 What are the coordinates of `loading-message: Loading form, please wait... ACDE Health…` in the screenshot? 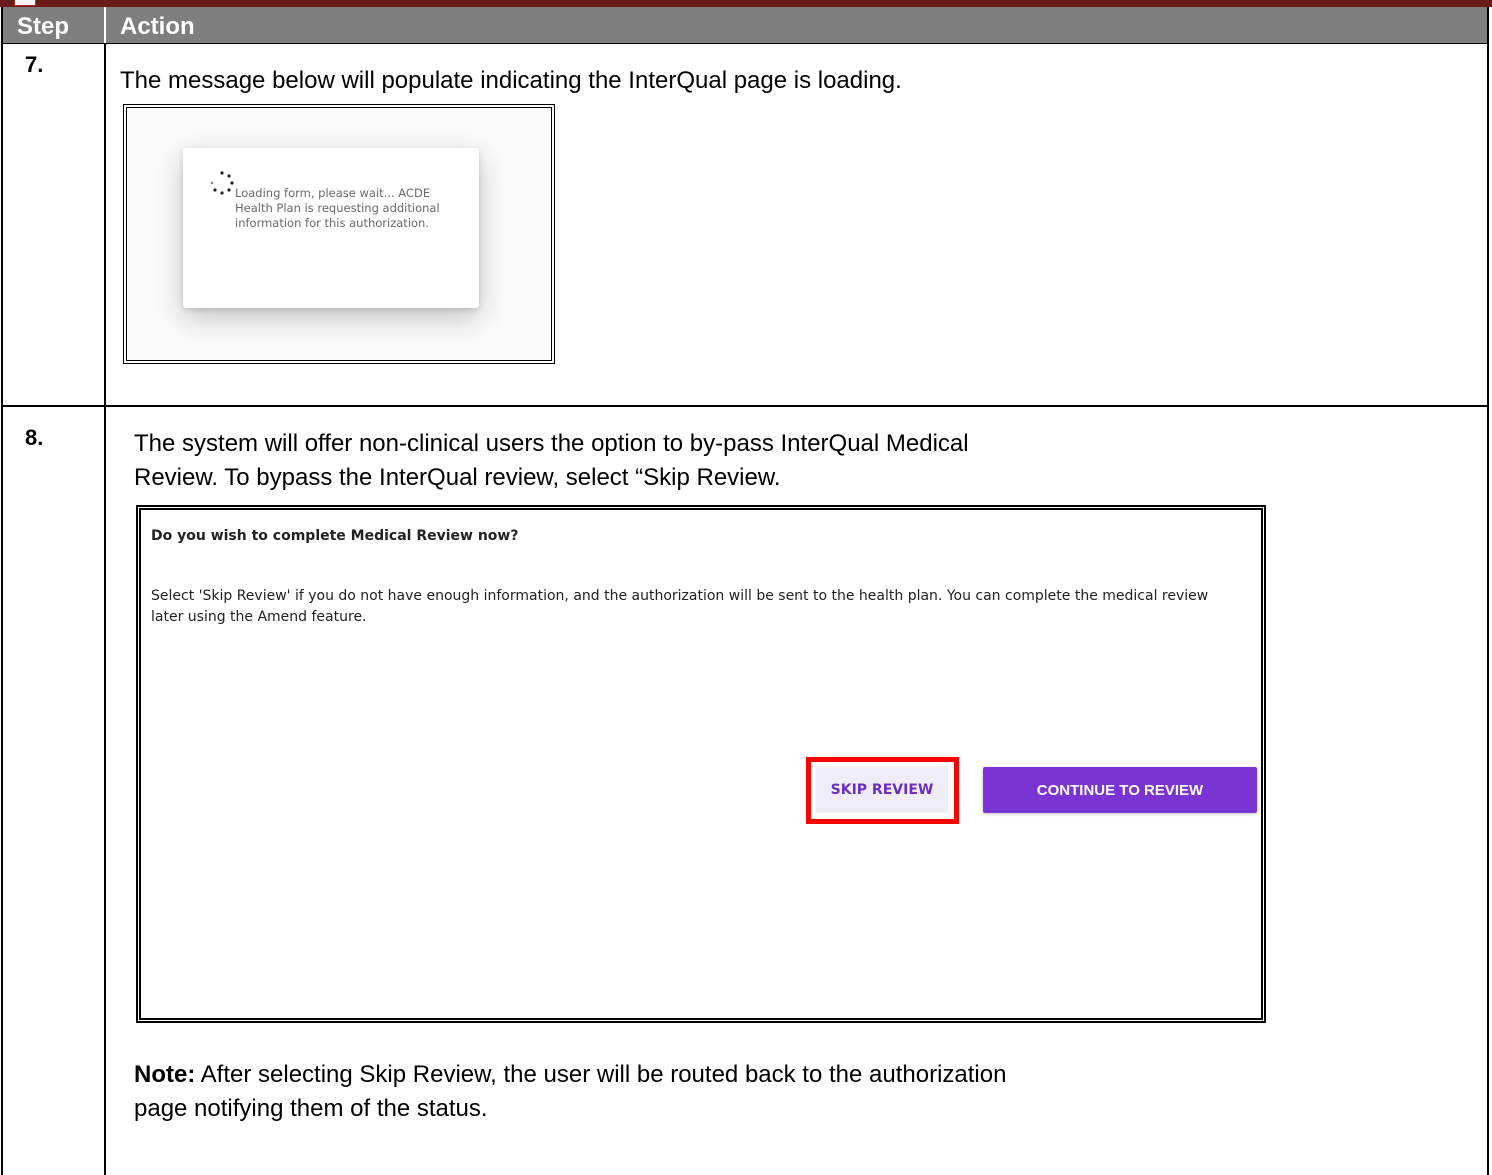 It's located at (337, 208).